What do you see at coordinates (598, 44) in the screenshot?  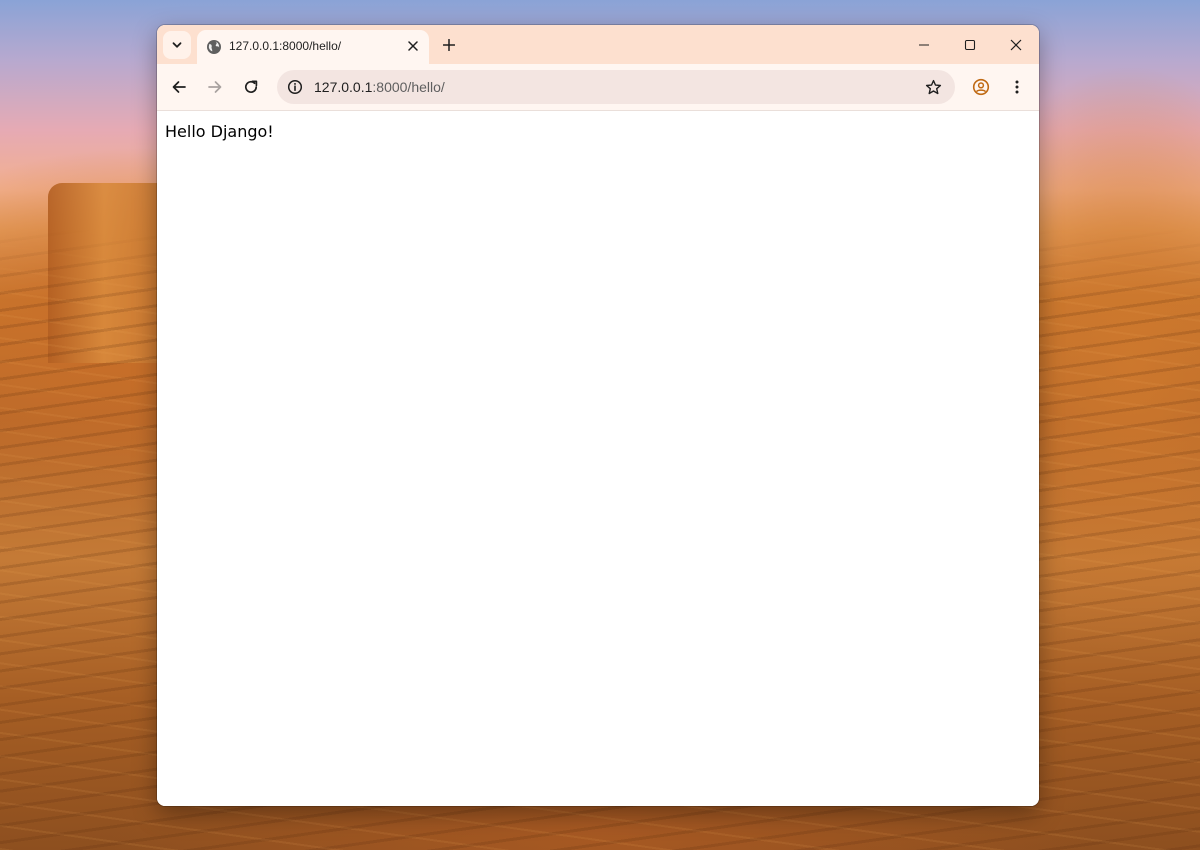 I see `tab-strip: 127.0.0.1:8000/hello/` at bounding box center [598, 44].